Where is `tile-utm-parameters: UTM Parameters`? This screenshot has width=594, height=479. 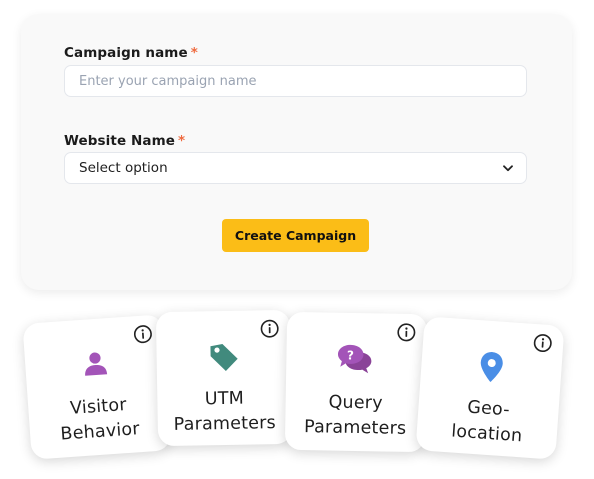
tile-utm-parameters: UTM Parameters is located at coordinates (224, 378).